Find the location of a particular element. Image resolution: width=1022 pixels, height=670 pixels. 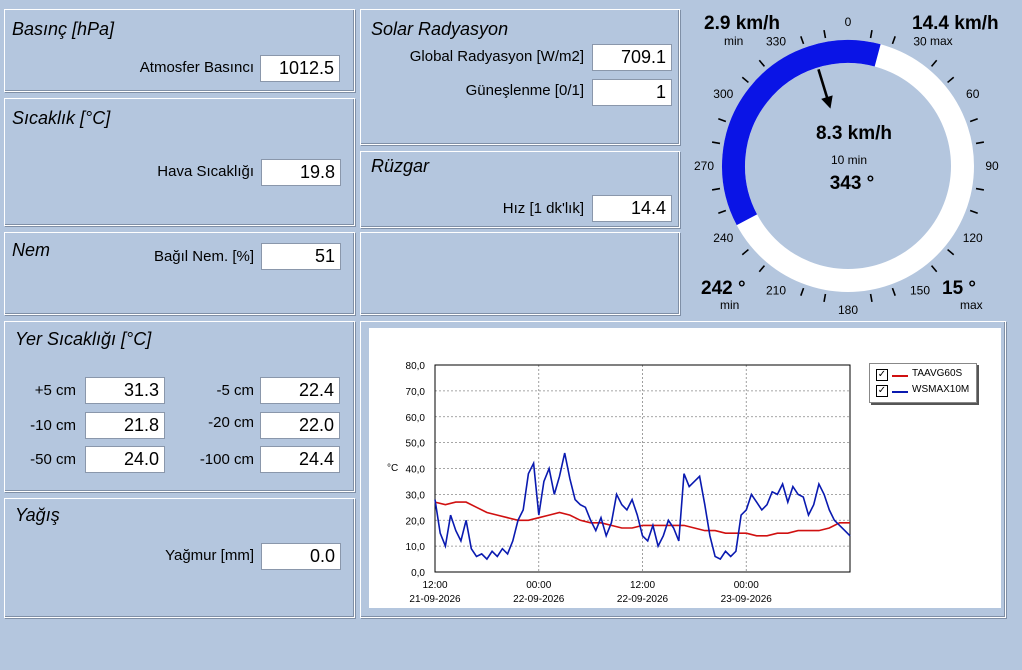

sunshine-label: Güneşlenme [0/1] is located at coordinates (524, 90).